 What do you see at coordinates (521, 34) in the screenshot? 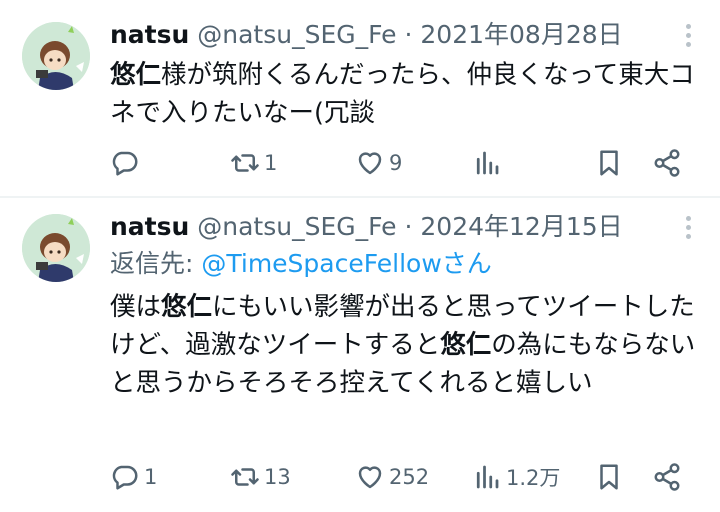
I see `tweet-date: 2021年08月28日` at bounding box center [521, 34].